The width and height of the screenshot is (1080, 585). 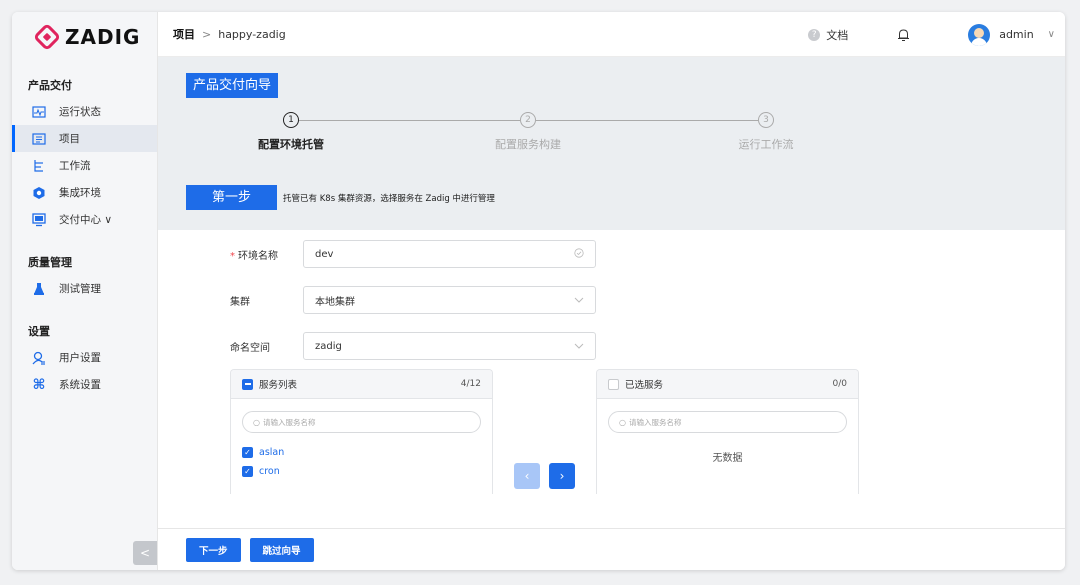 What do you see at coordinates (936, 34) in the screenshot?
I see `header-actions: ? 文档 admin ∨` at bounding box center [936, 34].